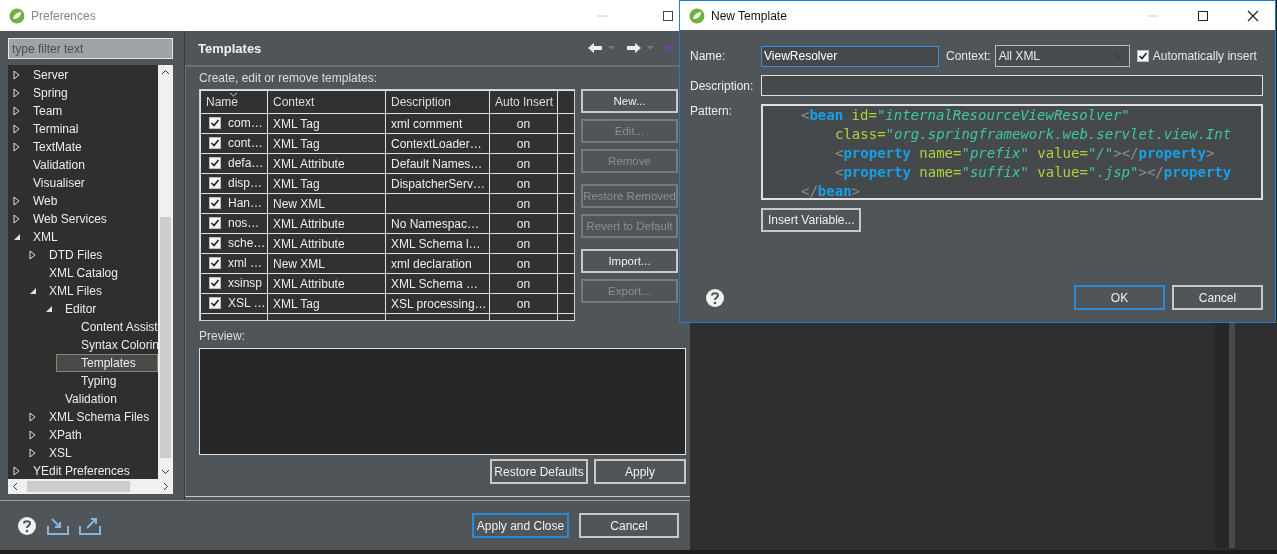  I want to click on tree-item: Web Services, so click(83, 219).